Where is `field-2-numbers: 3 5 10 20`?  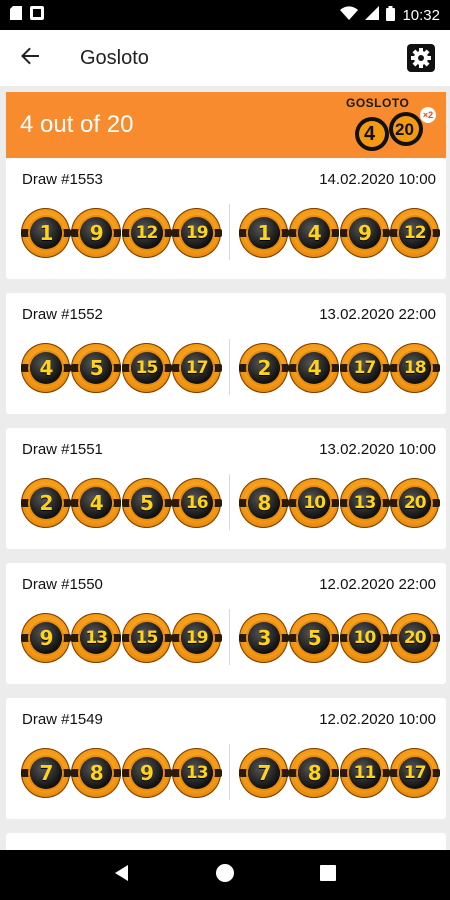 field-2-numbers: 3 5 10 20 is located at coordinates (339, 638).